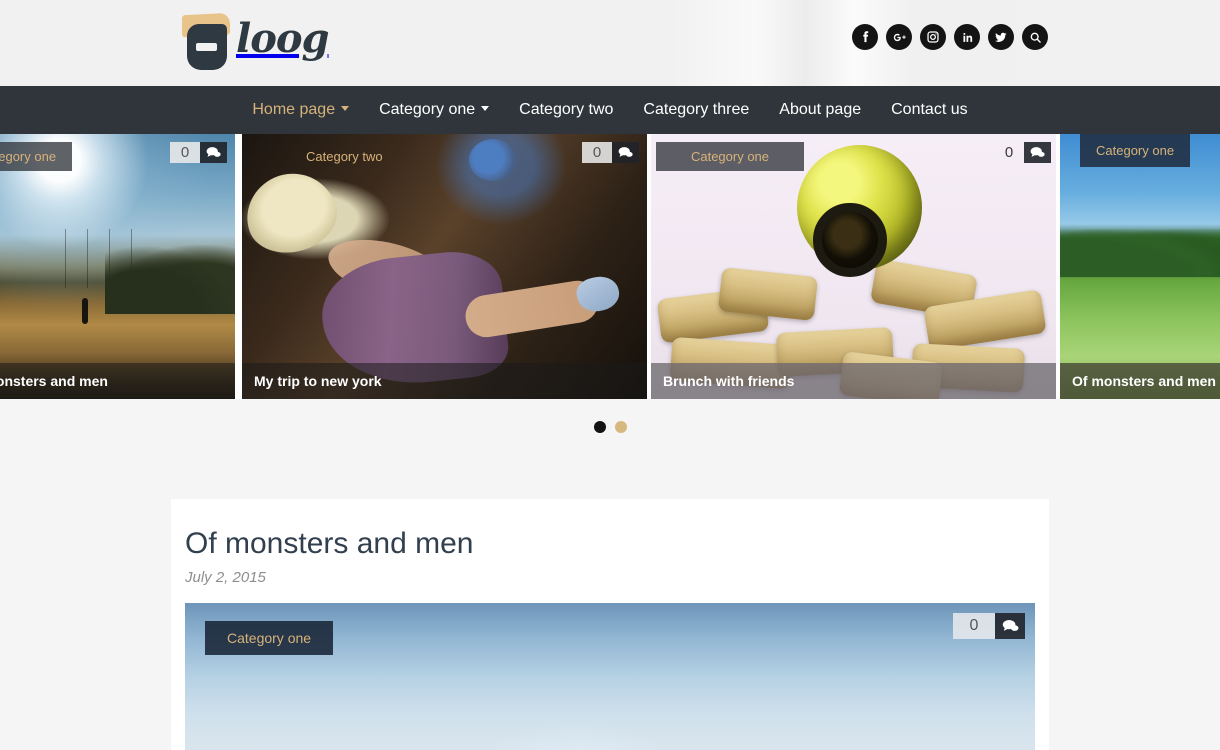 The width and height of the screenshot is (1220, 750). What do you see at coordinates (1001, 37) in the screenshot?
I see `twitter-icon` at bounding box center [1001, 37].